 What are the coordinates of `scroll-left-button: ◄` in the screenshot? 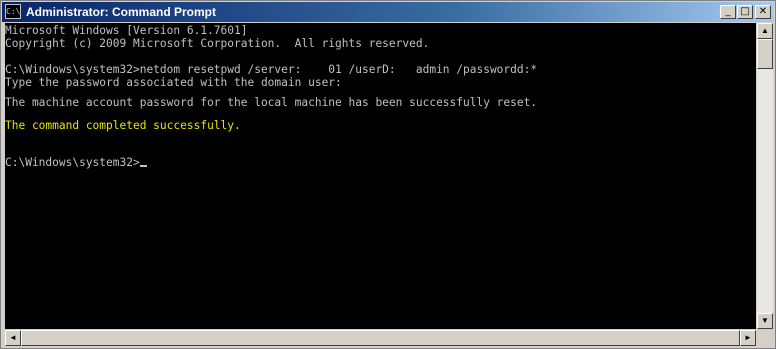 It's located at (13, 338).